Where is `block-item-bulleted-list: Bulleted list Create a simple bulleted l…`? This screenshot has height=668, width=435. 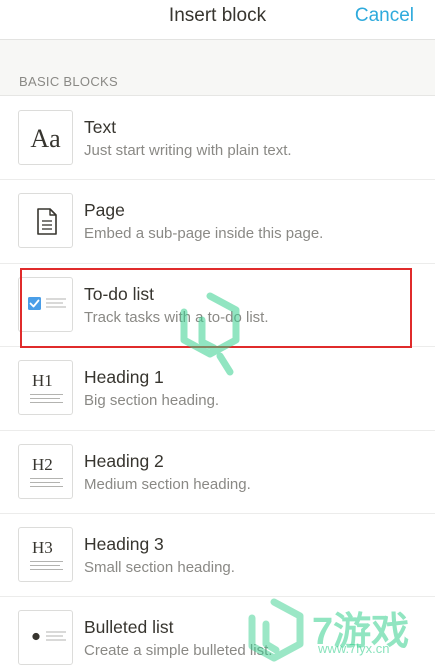 block-item-bulleted-list: Bulleted list Create a simple bulleted l… is located at coordinates (217, 632).